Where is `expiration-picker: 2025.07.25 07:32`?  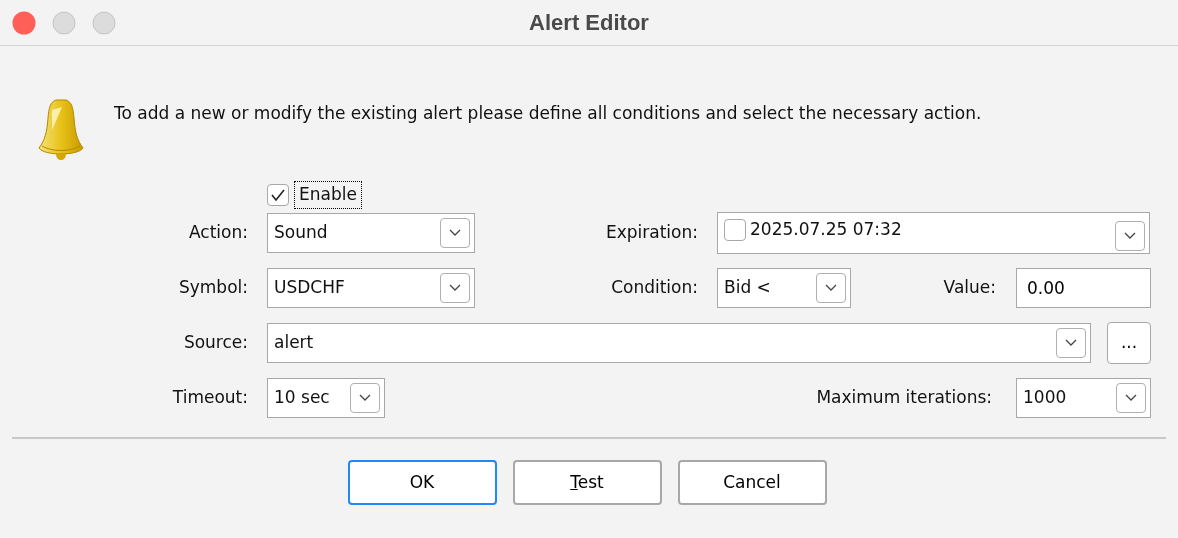 expiration-picker: 2025.07.25 07:32 is located at coordinates (933, 233).